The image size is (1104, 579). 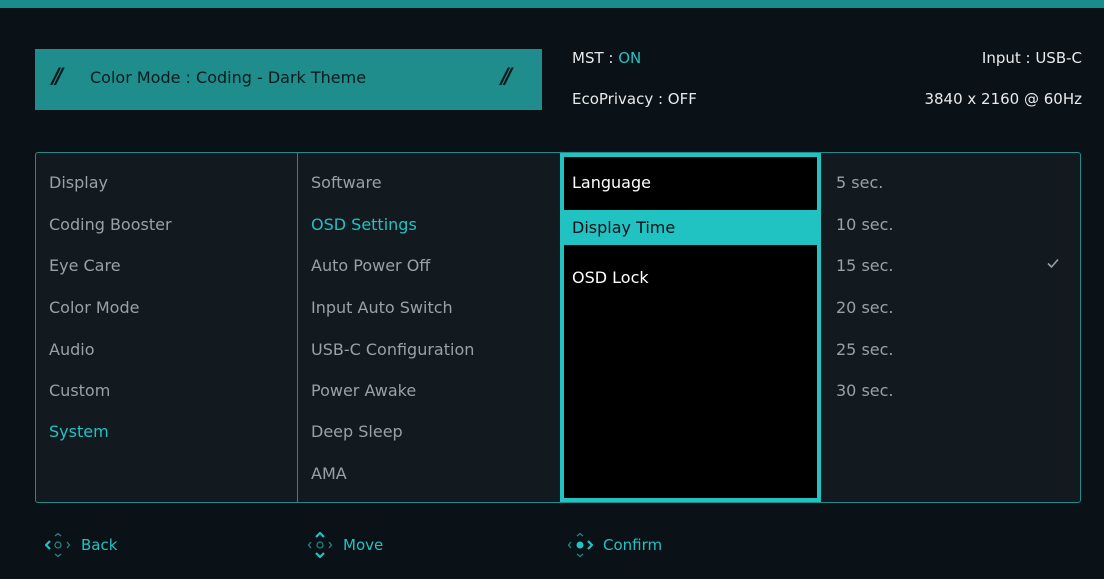 I want to click on joystick-press-icon, so click(x=580, y=545).